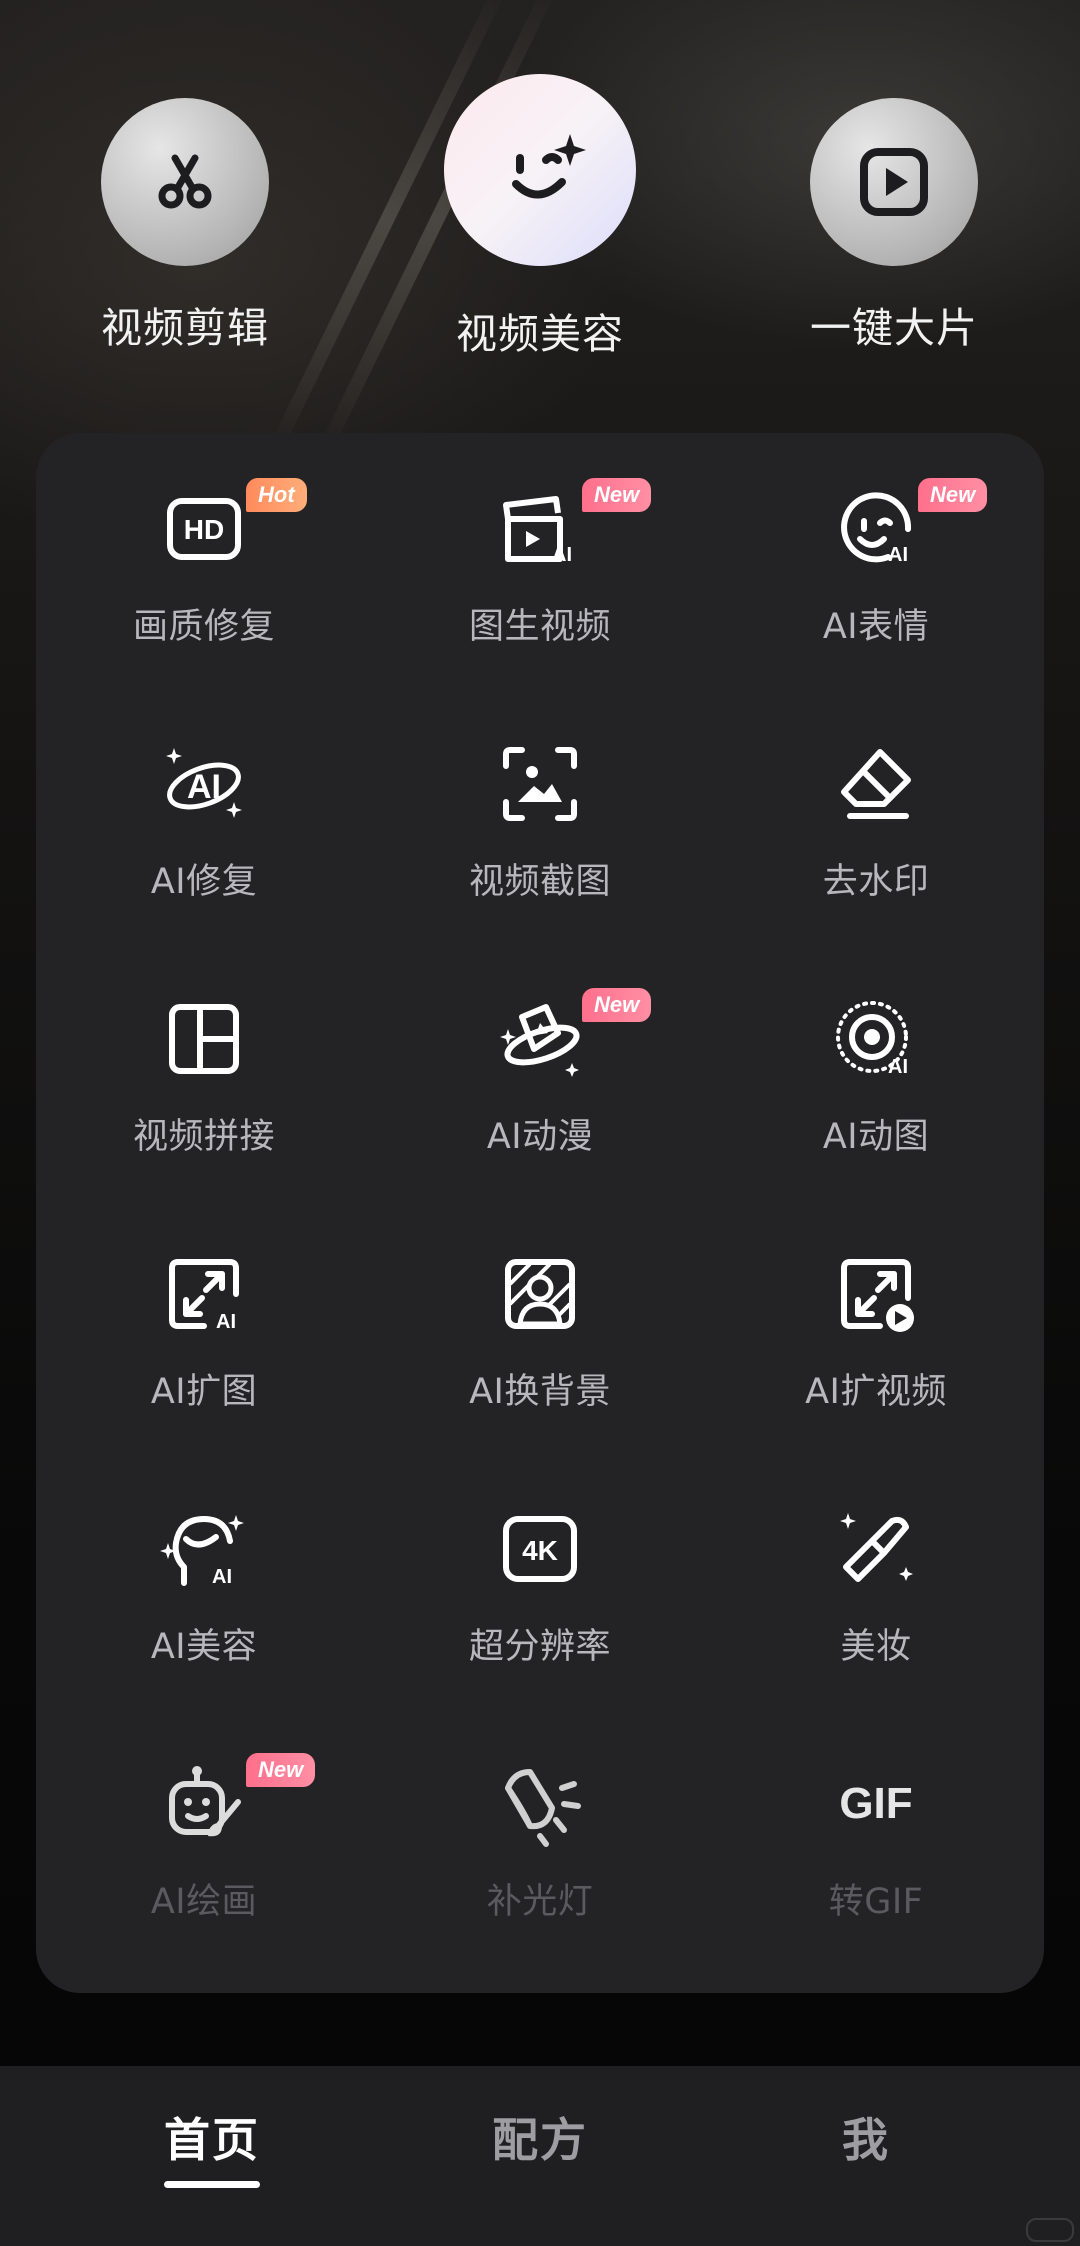 The image size is (1080, 2246). I want to click on tool-label: 去水印, so click(876, 882).